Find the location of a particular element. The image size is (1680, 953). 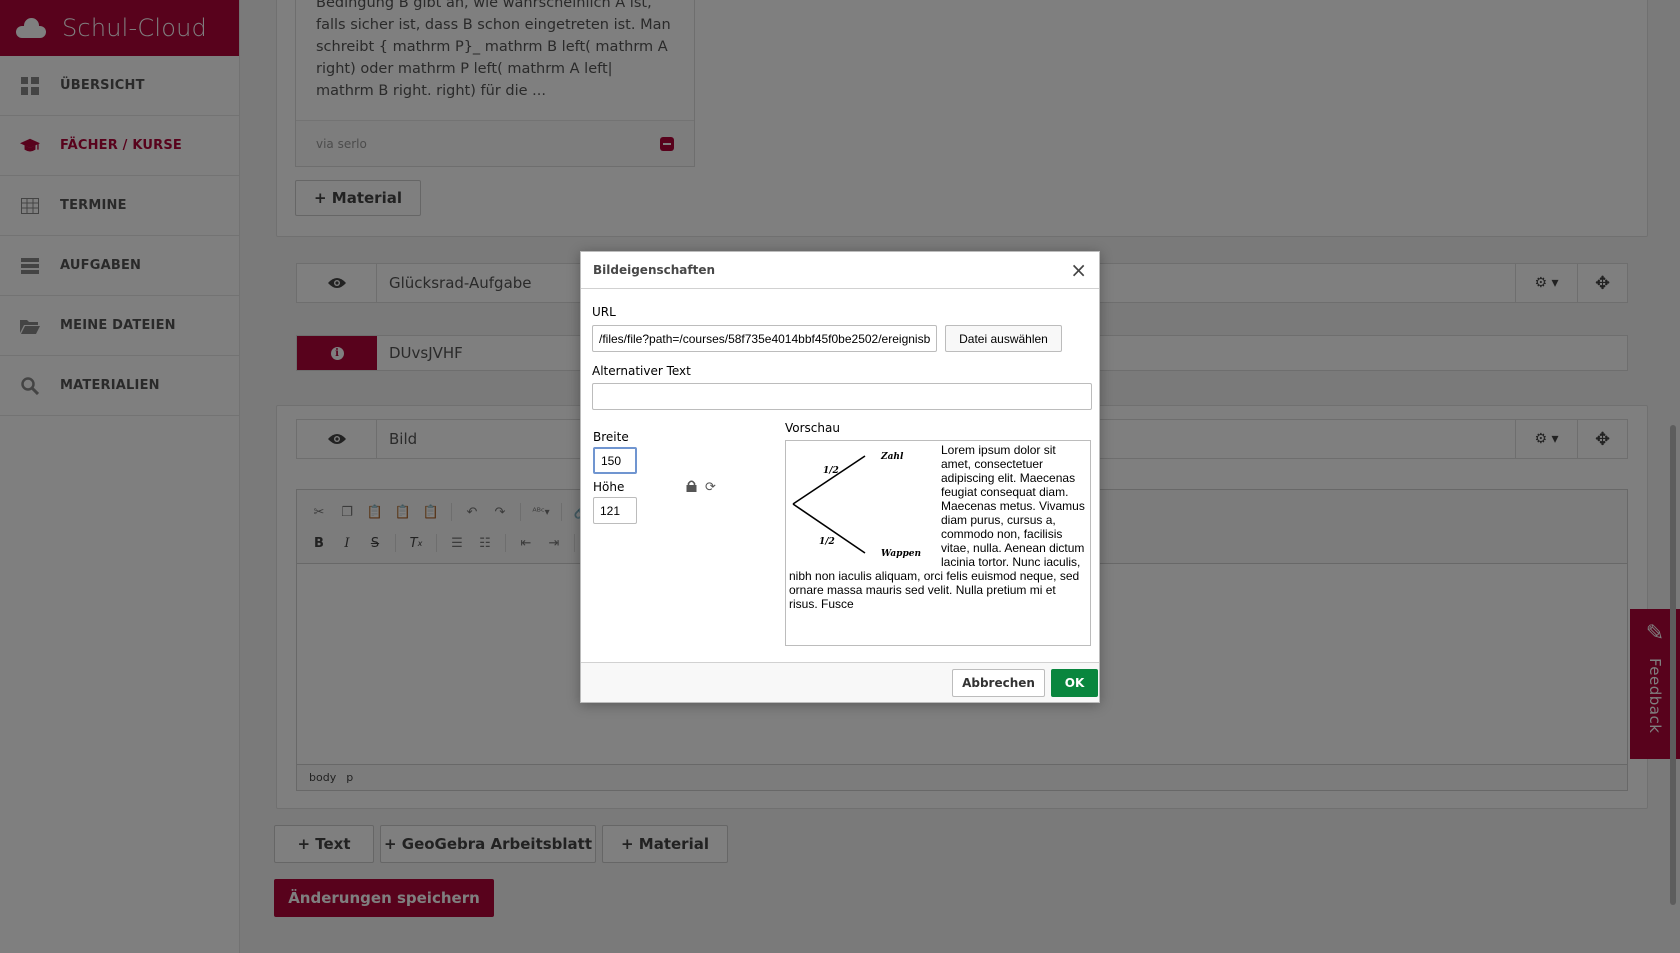

width-input: 150 is located at coordinates (615, 460).